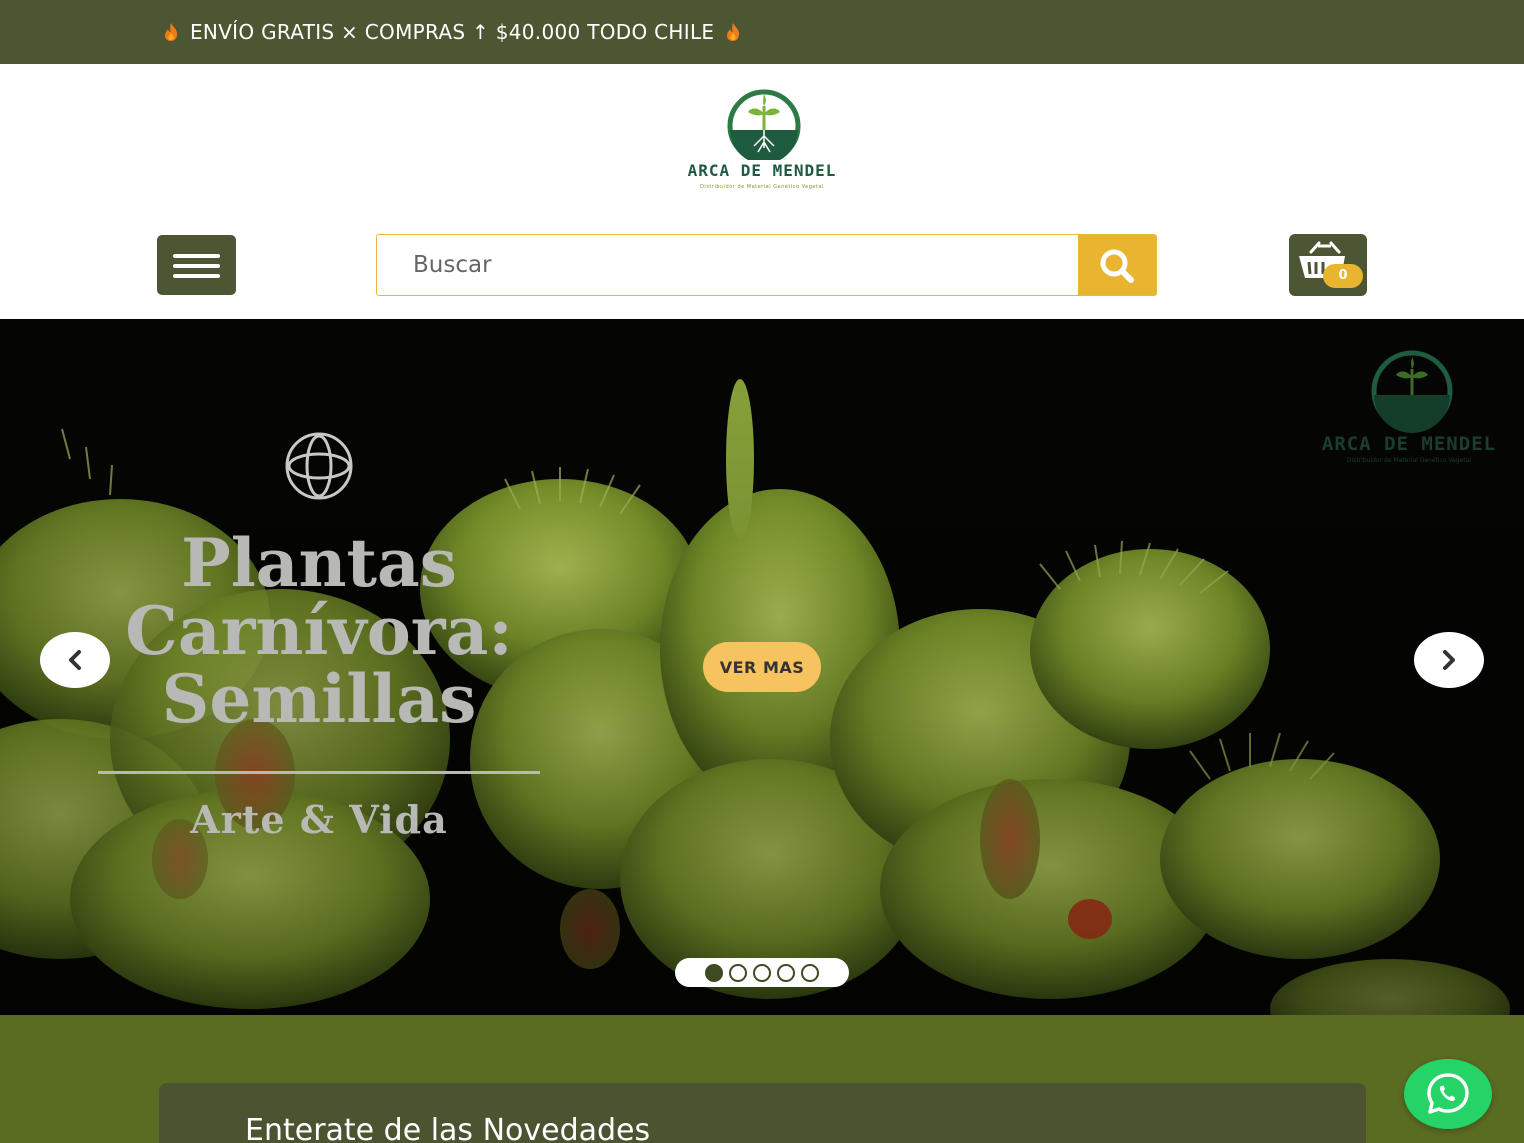  I want to click on whatsapp-icon, so click(1448, 1093).